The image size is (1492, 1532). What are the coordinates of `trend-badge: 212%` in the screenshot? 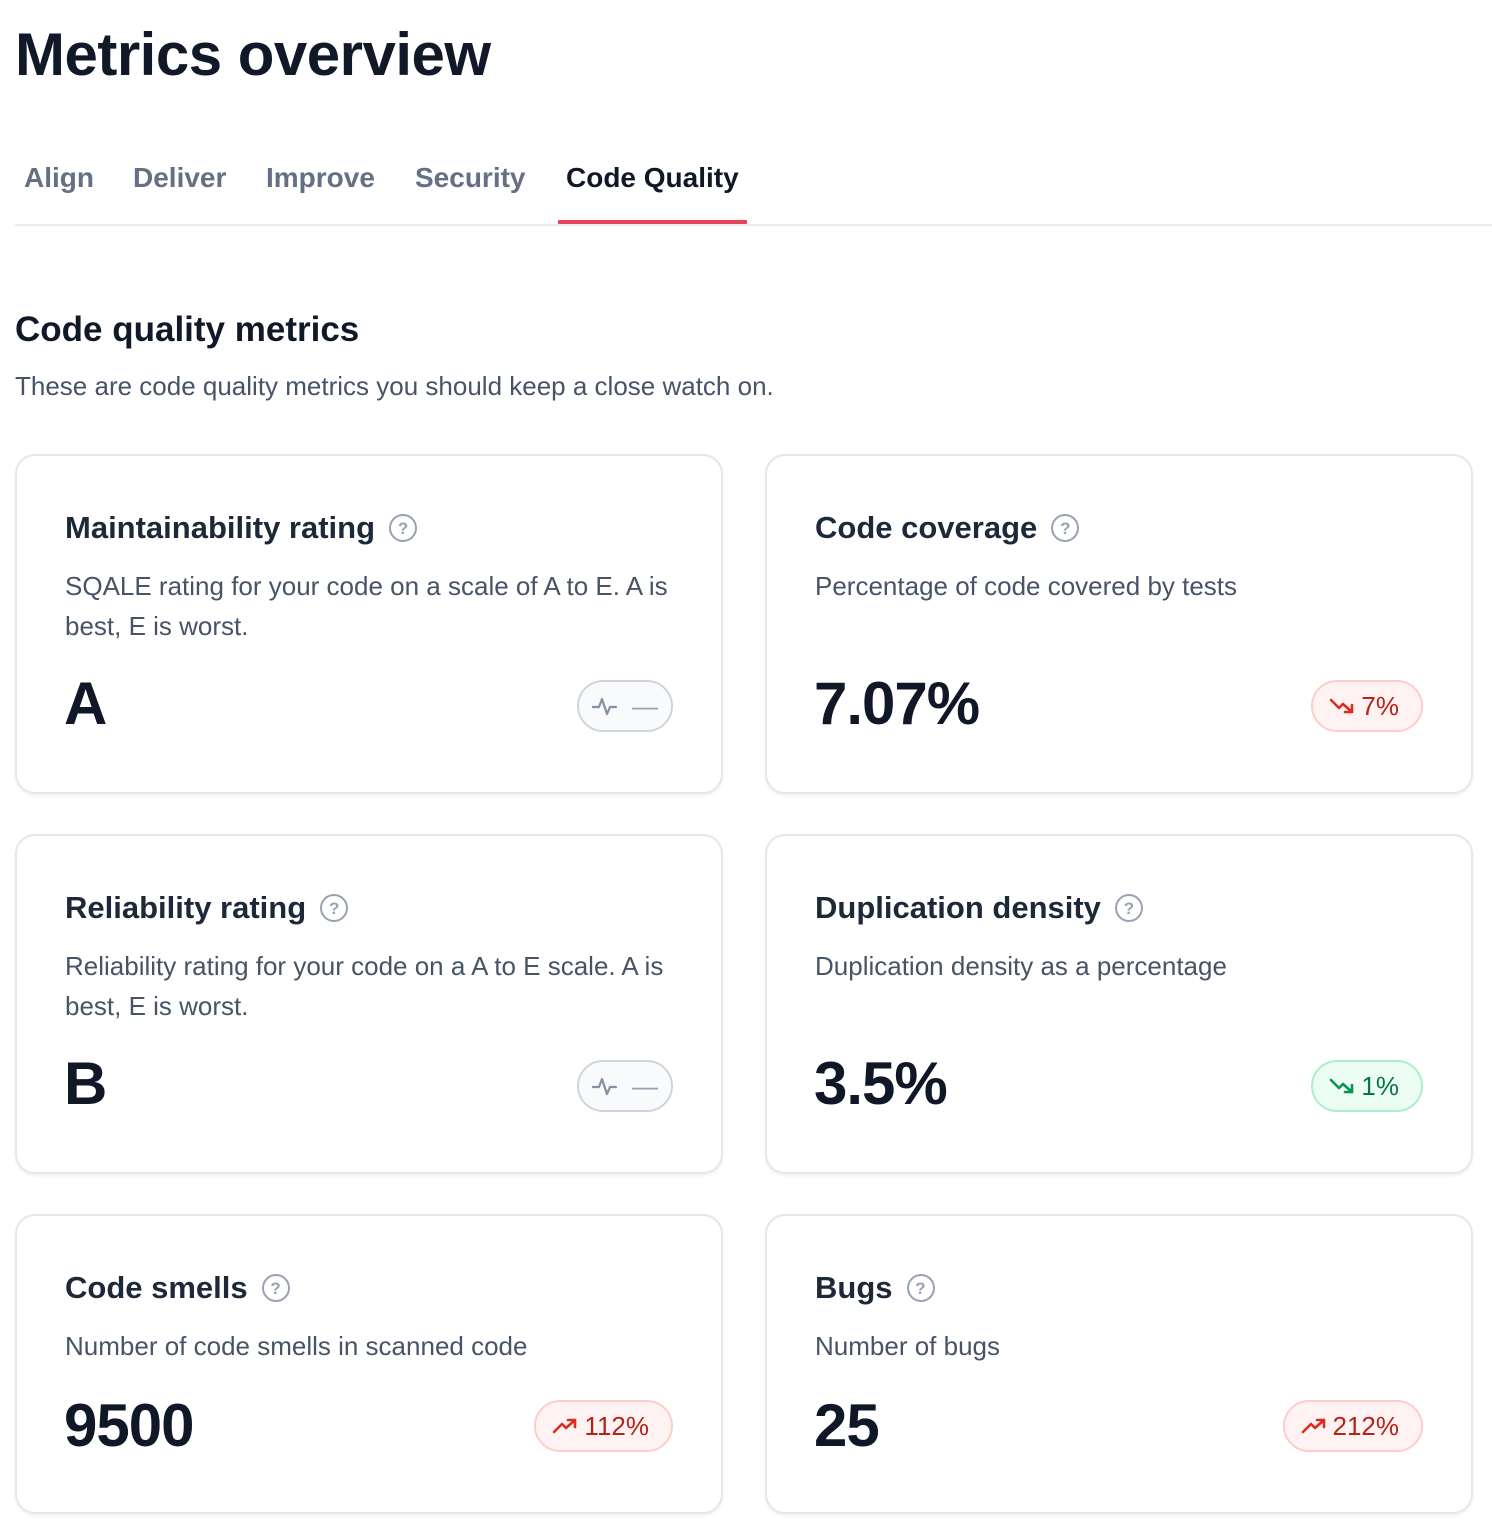 It's located at (1352, 1426).